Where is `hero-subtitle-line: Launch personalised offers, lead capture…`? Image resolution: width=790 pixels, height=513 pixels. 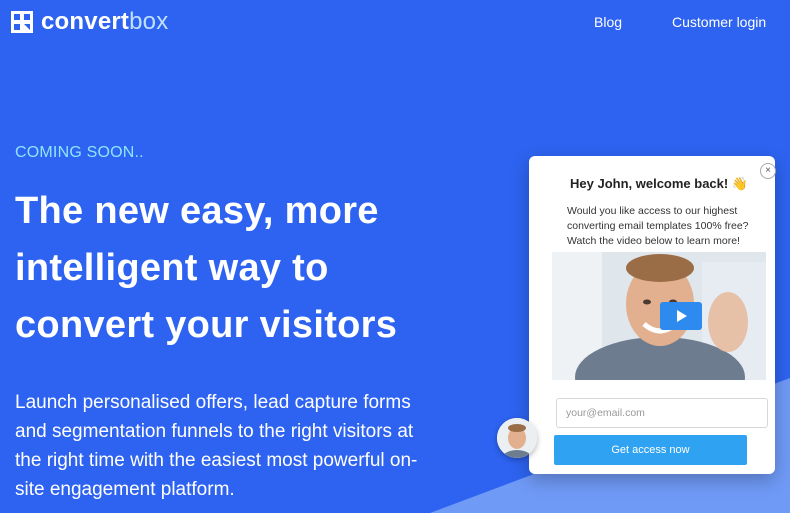
hero-subtitle-line: Launch personalised offers, lead capture… is located at coordinates (213, 402).